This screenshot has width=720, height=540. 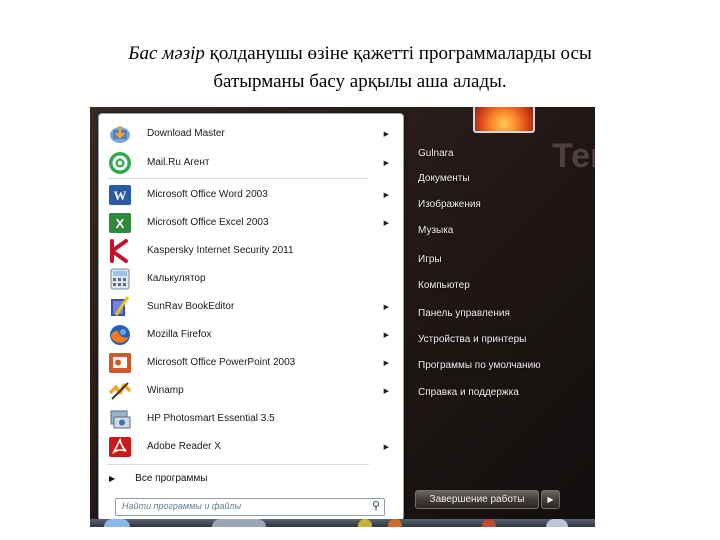 What do you see at coordinates (179, 334) in the screenshot?
I see `program-label: Mozilla Firefox` at bounding box center [179, 334].